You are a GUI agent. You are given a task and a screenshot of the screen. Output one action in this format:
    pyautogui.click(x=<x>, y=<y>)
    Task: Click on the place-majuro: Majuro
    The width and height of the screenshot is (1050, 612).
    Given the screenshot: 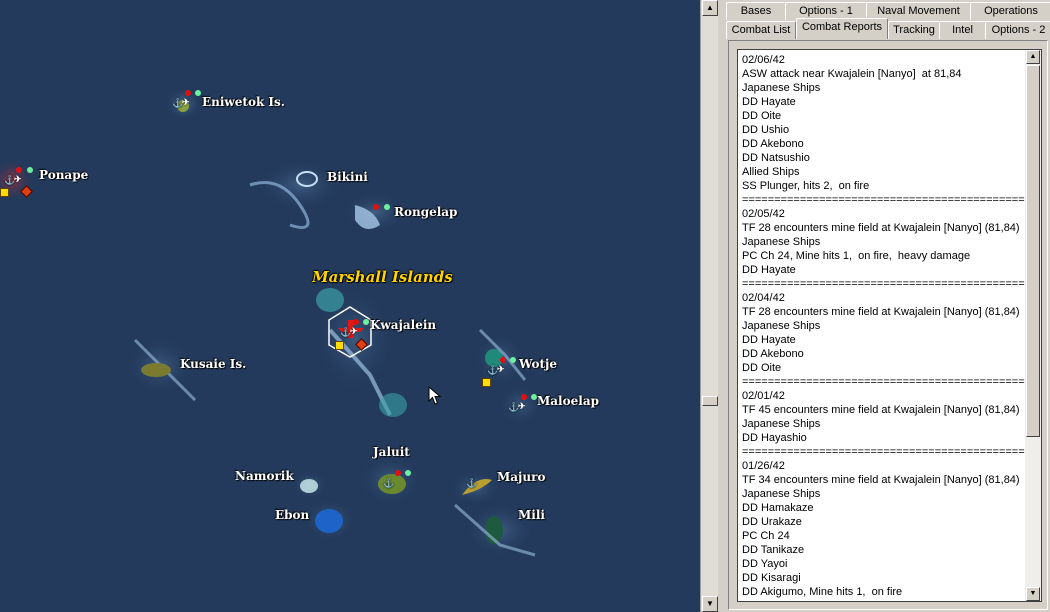 What is the action you would take?
    pyautogui.click(x=521, y=477)
    